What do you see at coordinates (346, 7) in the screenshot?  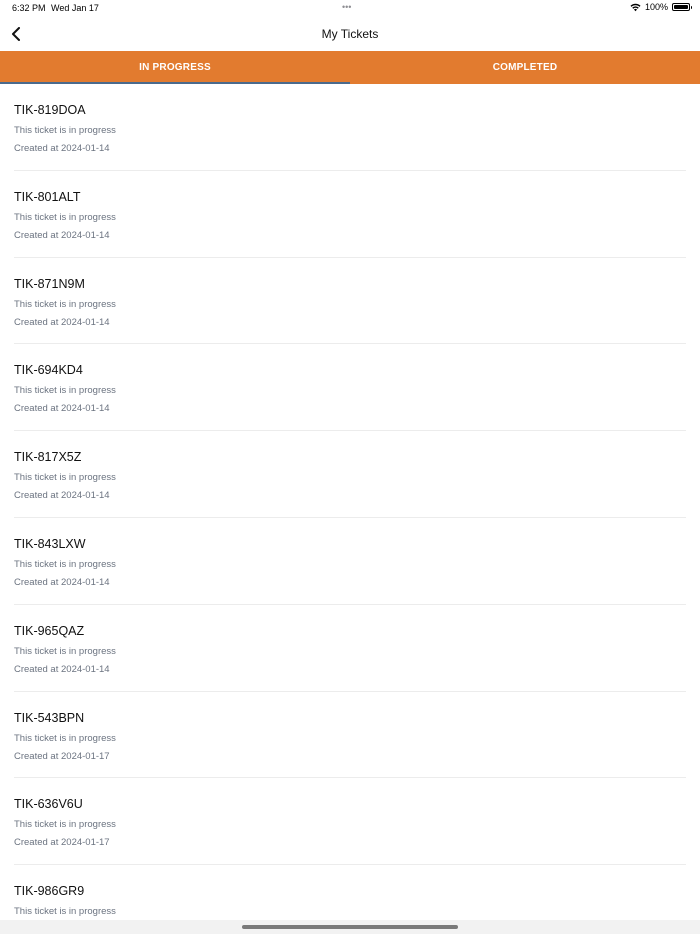 I see `multitasking-dots-icon: •••` at bounding box center [346, 7].